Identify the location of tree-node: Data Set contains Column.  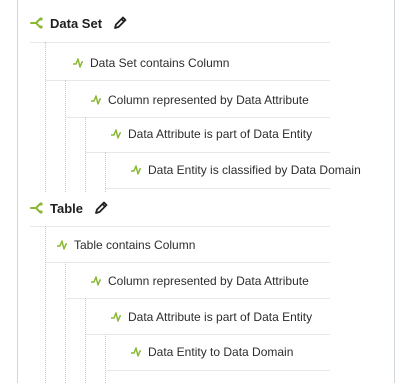
(150, 63).